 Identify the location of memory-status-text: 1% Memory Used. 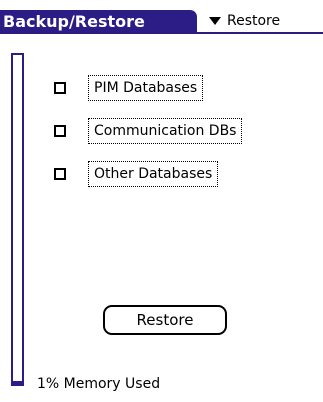
(99, 384).